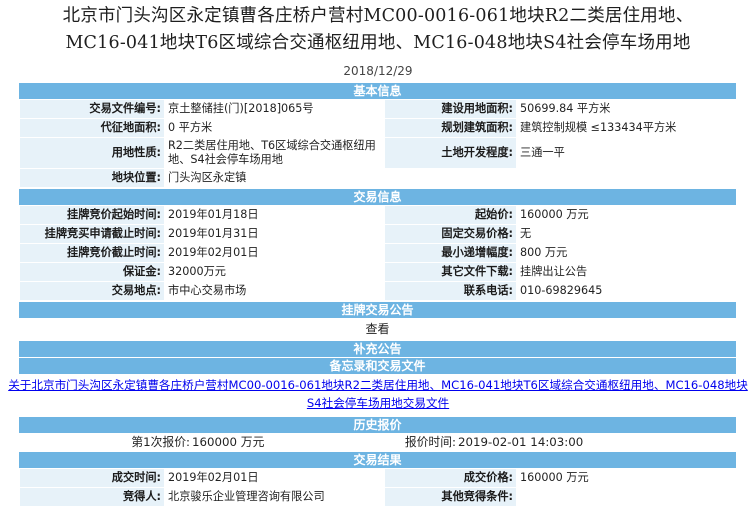 This screenshot has width=756, height=530. I want to click on deal-price-label: 成交价格:, so click(450, 478).